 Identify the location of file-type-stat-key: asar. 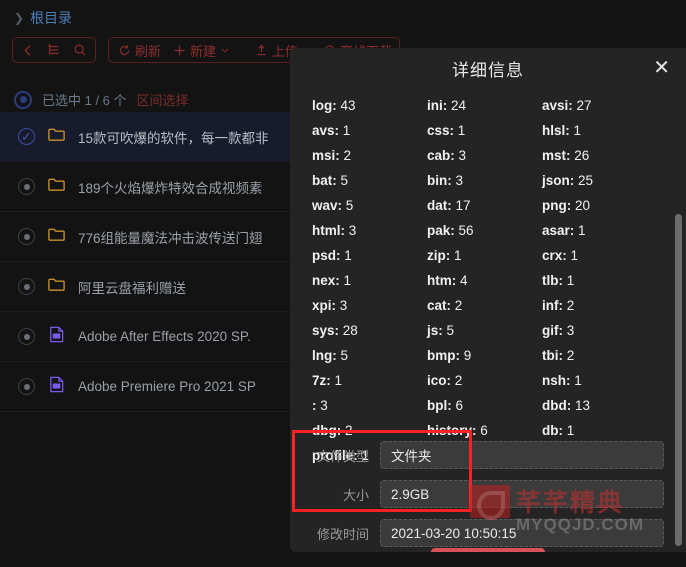
(556, 230).